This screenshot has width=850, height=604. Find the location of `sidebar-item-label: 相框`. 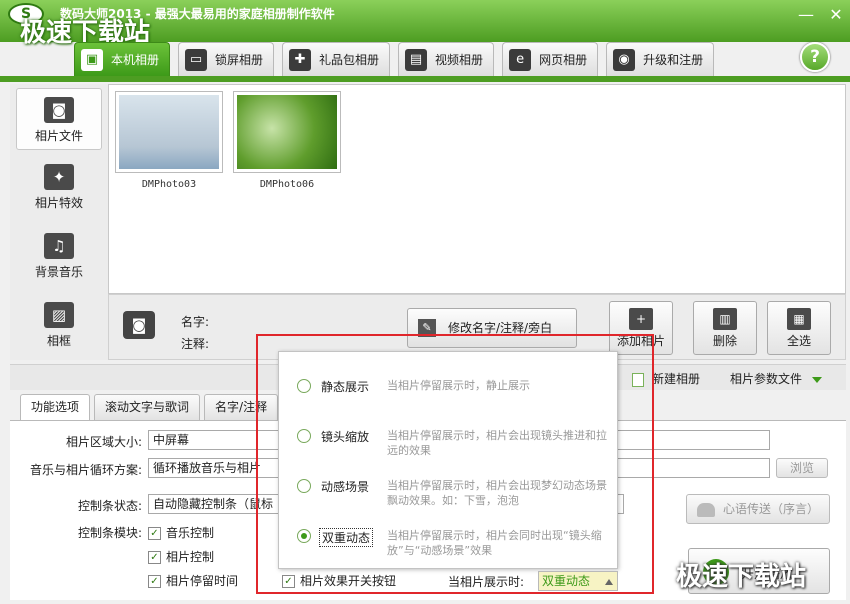

sidebar-item-label: 相框 is located at coordinates (58, 341).